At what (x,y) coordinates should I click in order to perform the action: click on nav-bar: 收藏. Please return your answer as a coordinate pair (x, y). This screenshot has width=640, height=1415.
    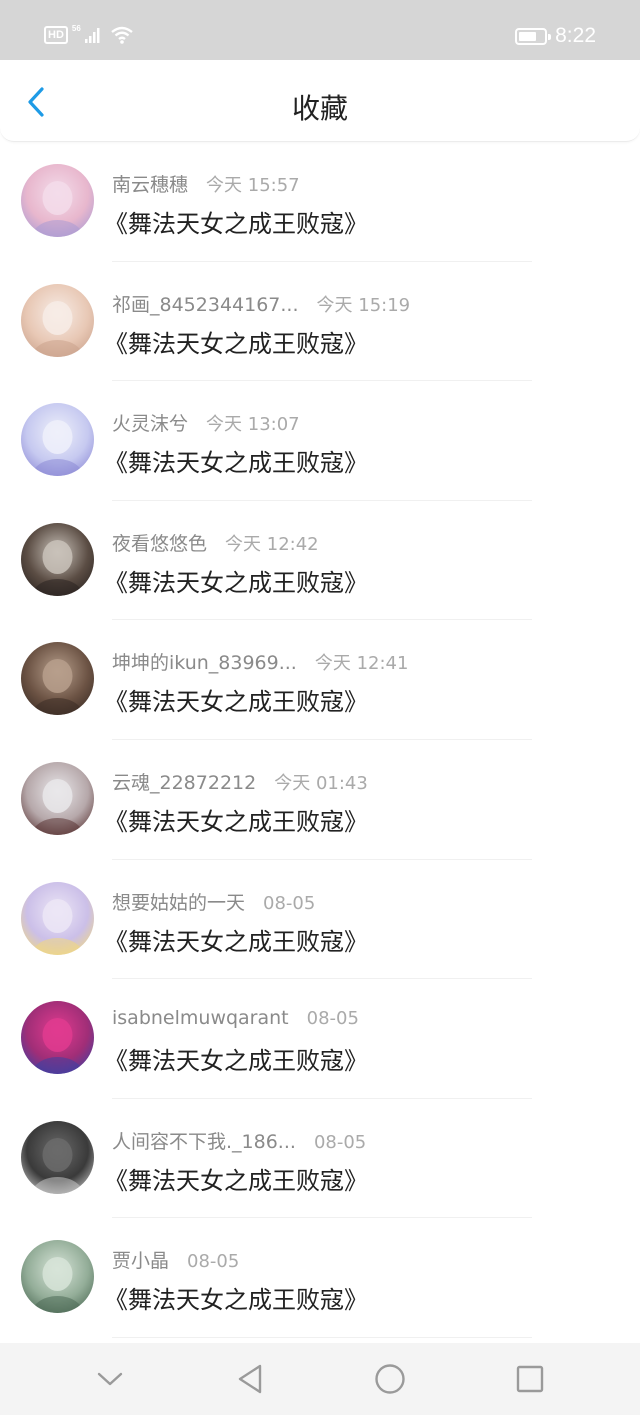
    Looking at the image, I should click on (320, 101).